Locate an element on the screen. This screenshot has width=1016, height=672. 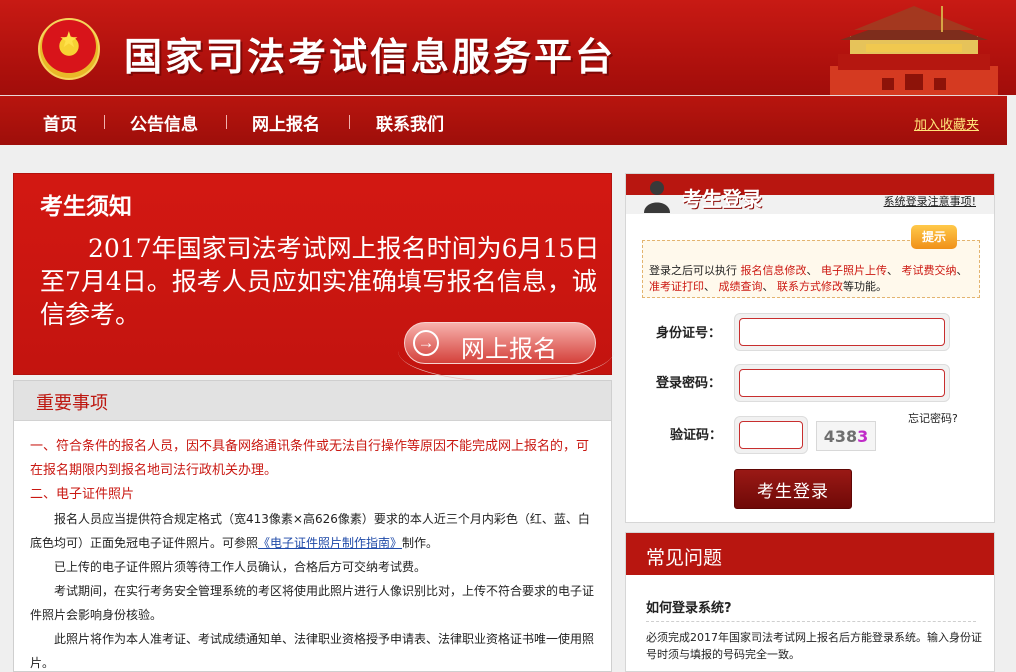
faq-title: 常见问题 is located at coordinates (684, 558).